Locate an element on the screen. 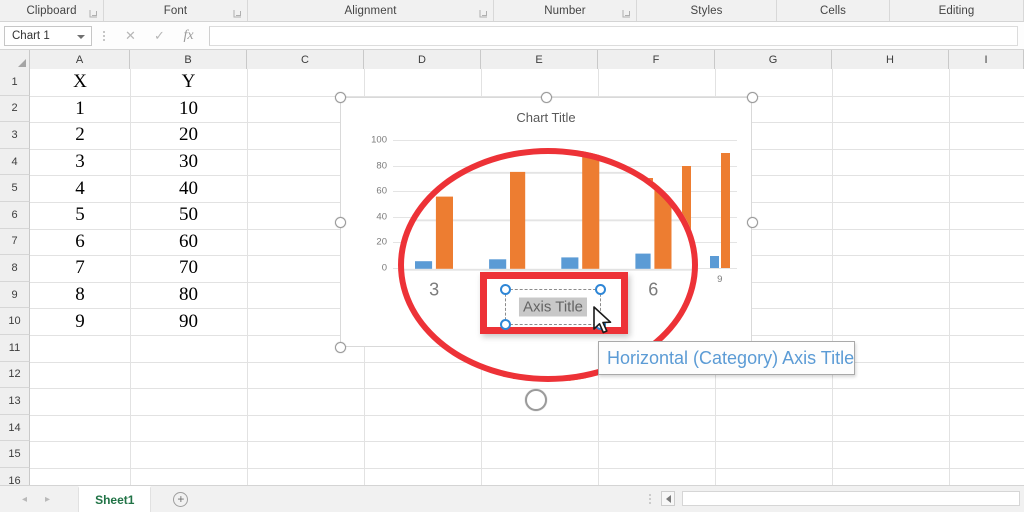 Image resolution: width=1024 pixels, height=512 pixels. select-all-button is located at coordinates (15, 59).